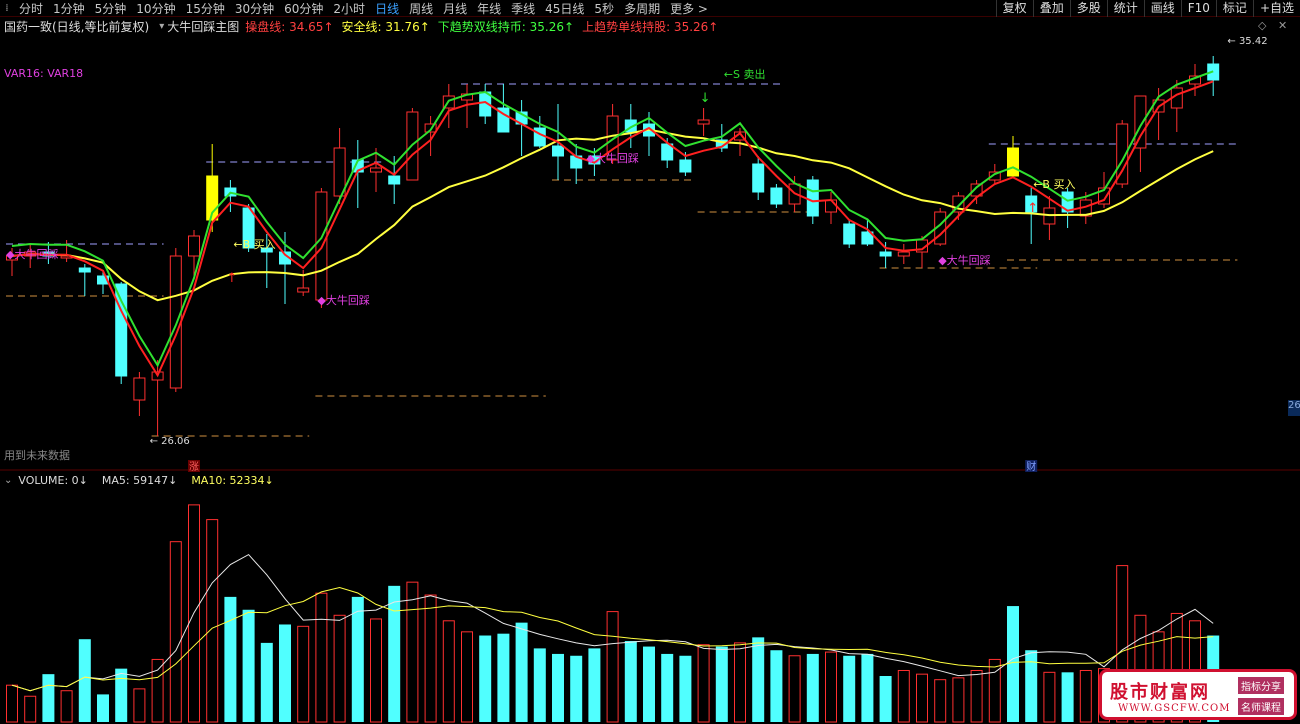  I want to click on volume-info-bar: ⌄ VOLUME: 0↓ MA5: 59147↓ MA10: 52334↓, so click(650, 480).